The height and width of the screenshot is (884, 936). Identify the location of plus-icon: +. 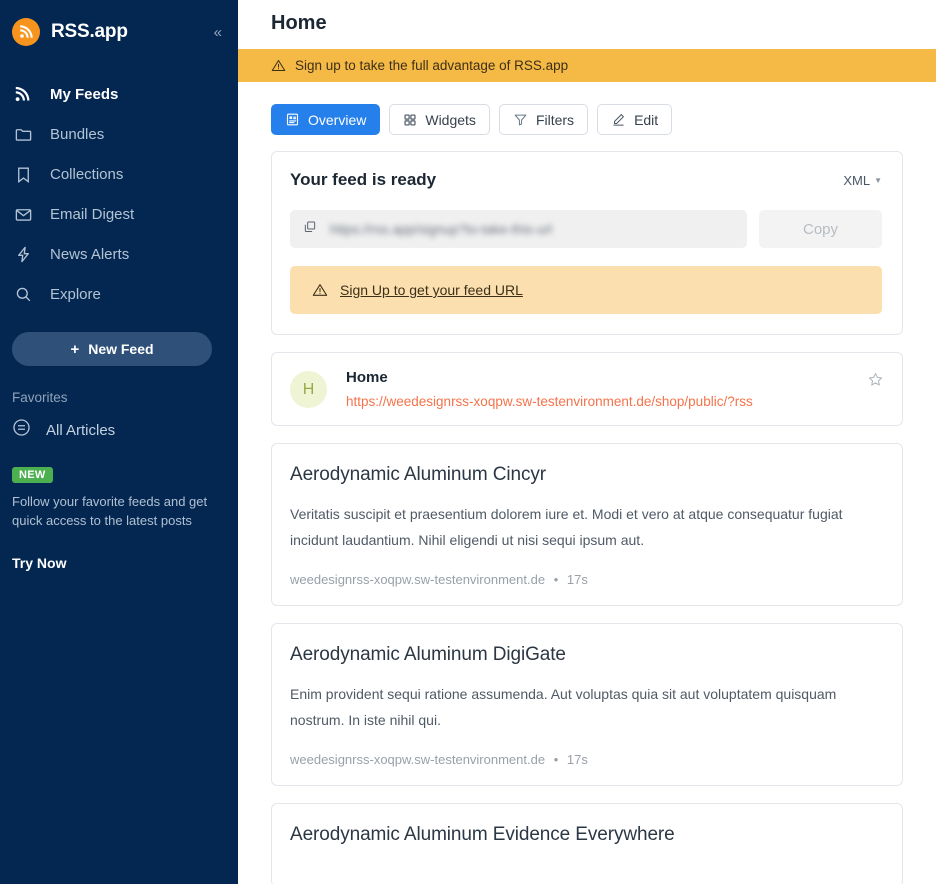
(75, 349).